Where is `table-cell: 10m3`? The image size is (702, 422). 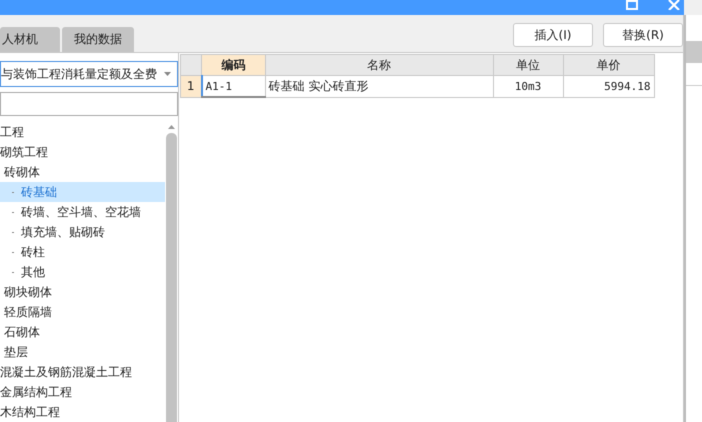
table-cell: 10m3 is located at coordinates (528, 86).